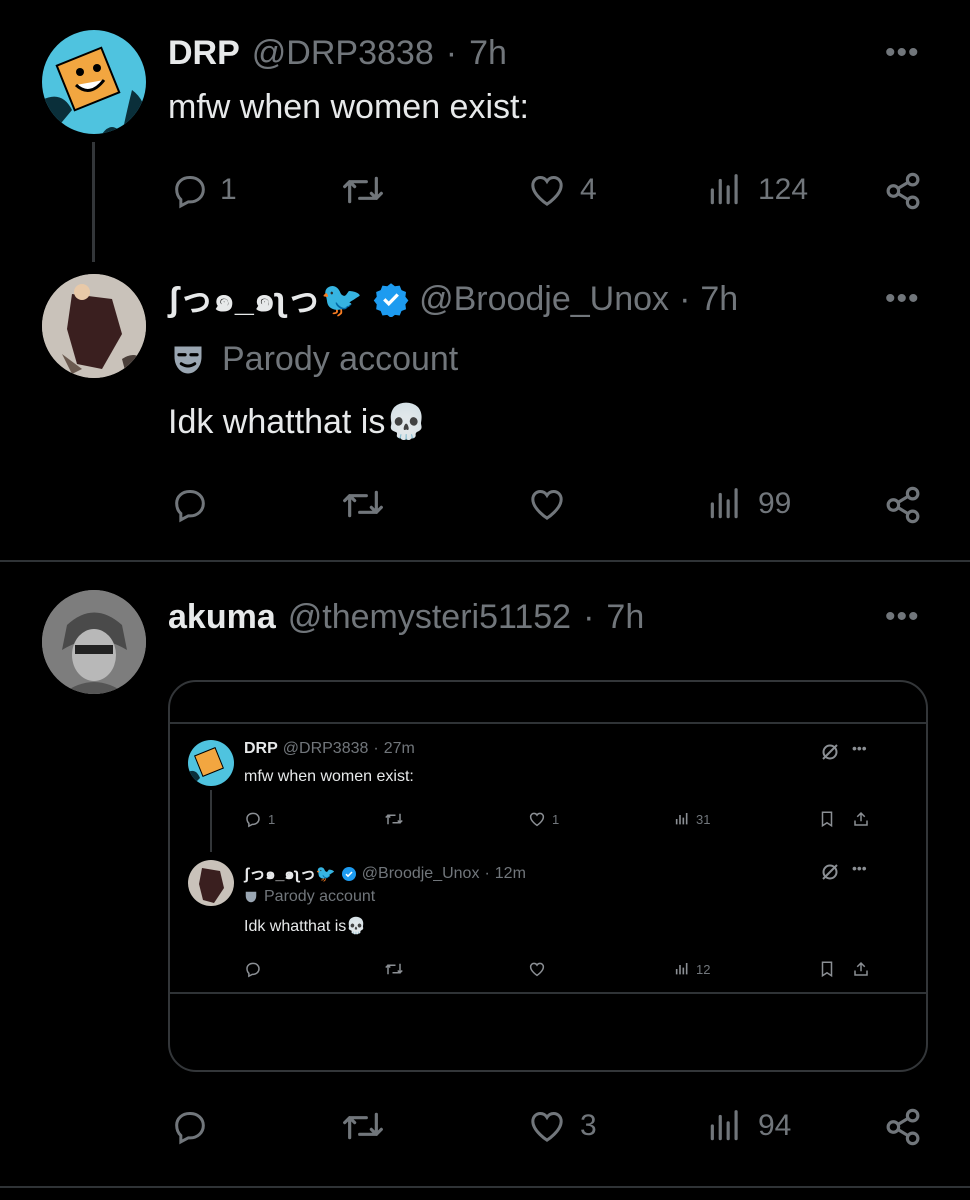  Describe the element at coordinates (775, 1125) in the screenshot. I see `view-count: 94` at that location.